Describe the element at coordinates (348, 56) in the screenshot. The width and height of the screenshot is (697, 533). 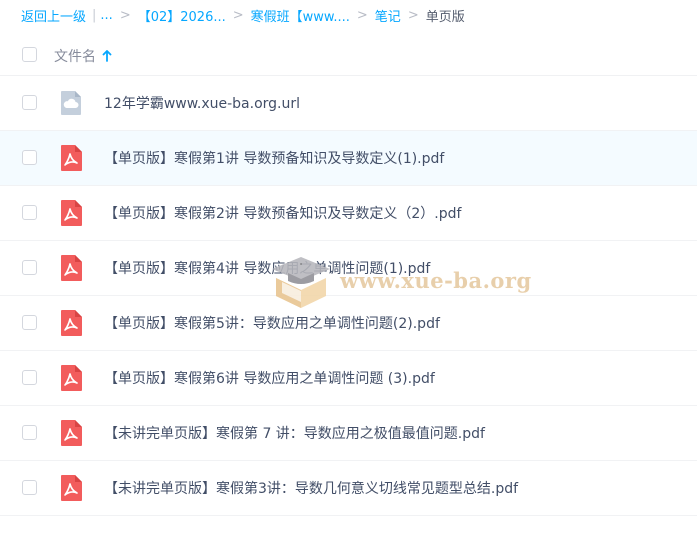
I see `list-header: 文件名` at that location.